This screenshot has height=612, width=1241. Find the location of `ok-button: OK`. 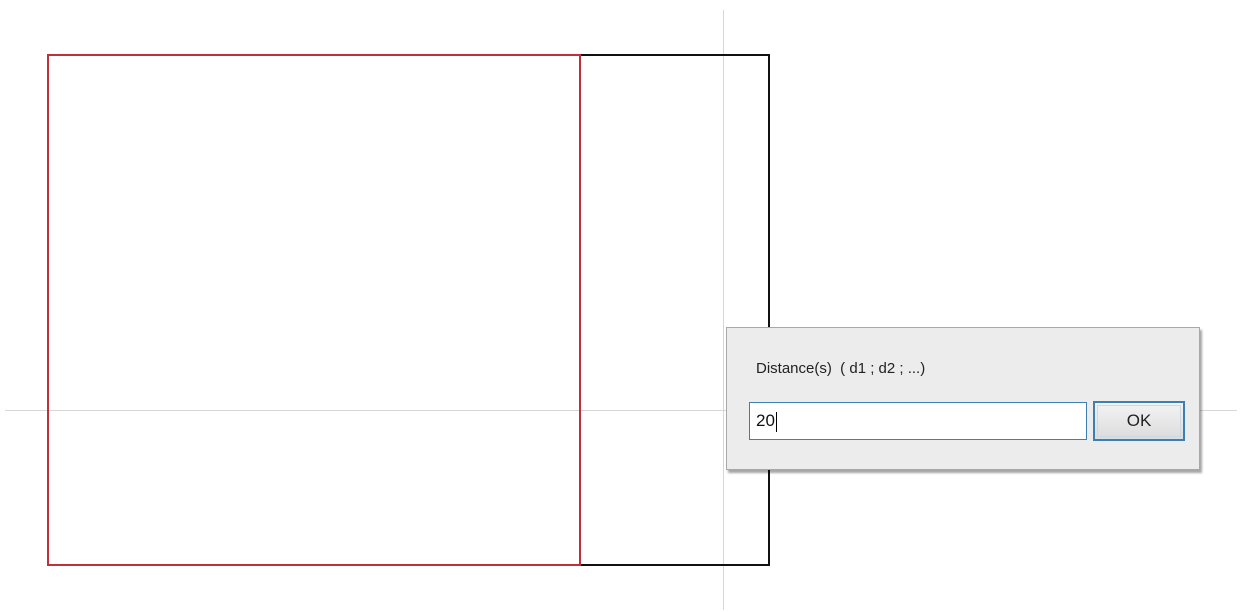

ok-button: OK is located at coordinates (1139, 421).